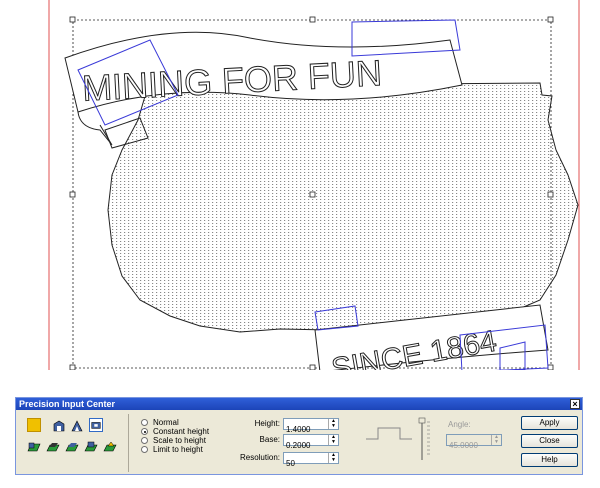  What do you see at coordinates (128, 443) in the screenshot?
I see `separator` at bounding box center [128, 443].